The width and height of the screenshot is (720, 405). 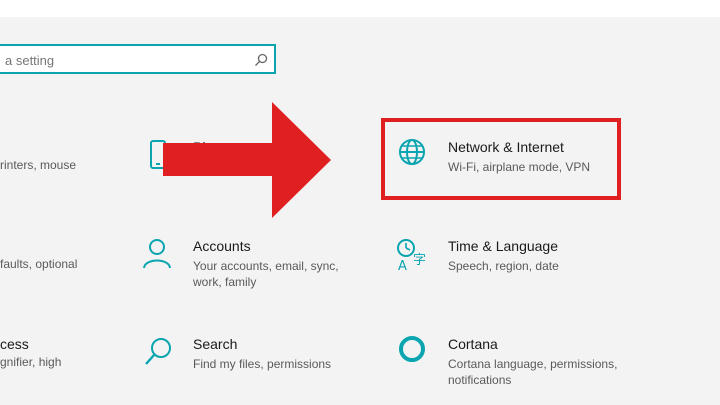 What do you see at coordinates (158, 154) in the screenshot?
I see `phone-icon` at bounding box center [158, 154].